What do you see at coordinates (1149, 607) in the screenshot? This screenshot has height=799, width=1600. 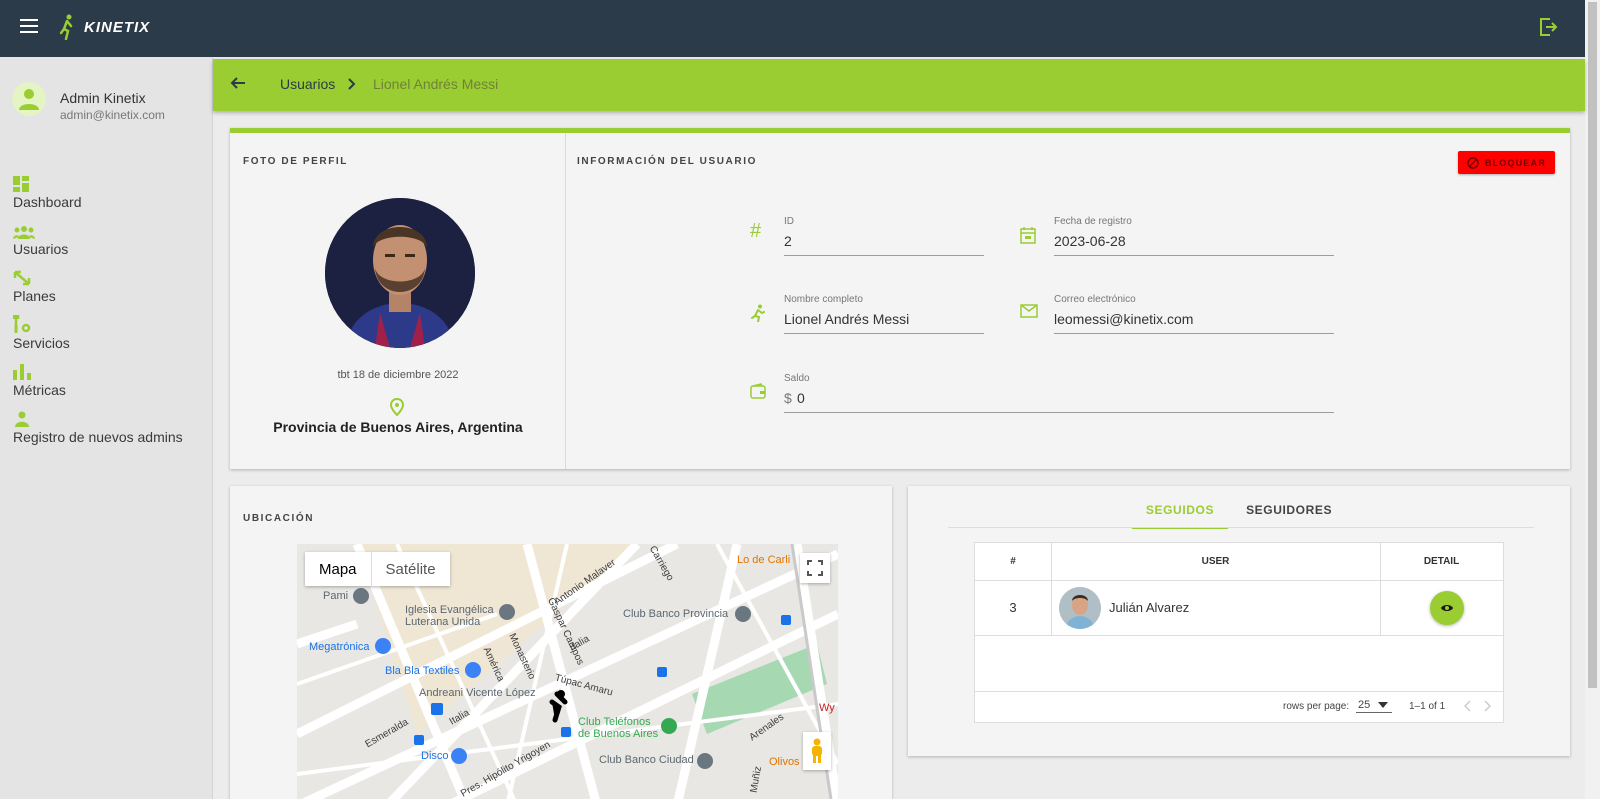 I see `row-user-name: Julián Alvarez` at bounding box center [1149, 607].